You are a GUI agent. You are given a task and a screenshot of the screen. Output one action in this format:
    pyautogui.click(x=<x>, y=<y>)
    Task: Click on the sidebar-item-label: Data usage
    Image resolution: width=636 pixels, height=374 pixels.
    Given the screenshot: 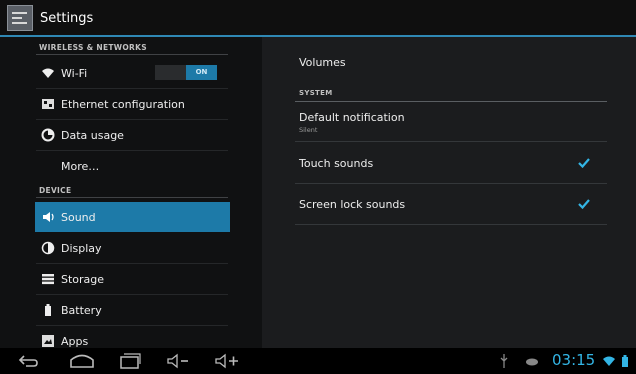 What is the action you would take?
    pyautogui.click(x=92, y=135)
    